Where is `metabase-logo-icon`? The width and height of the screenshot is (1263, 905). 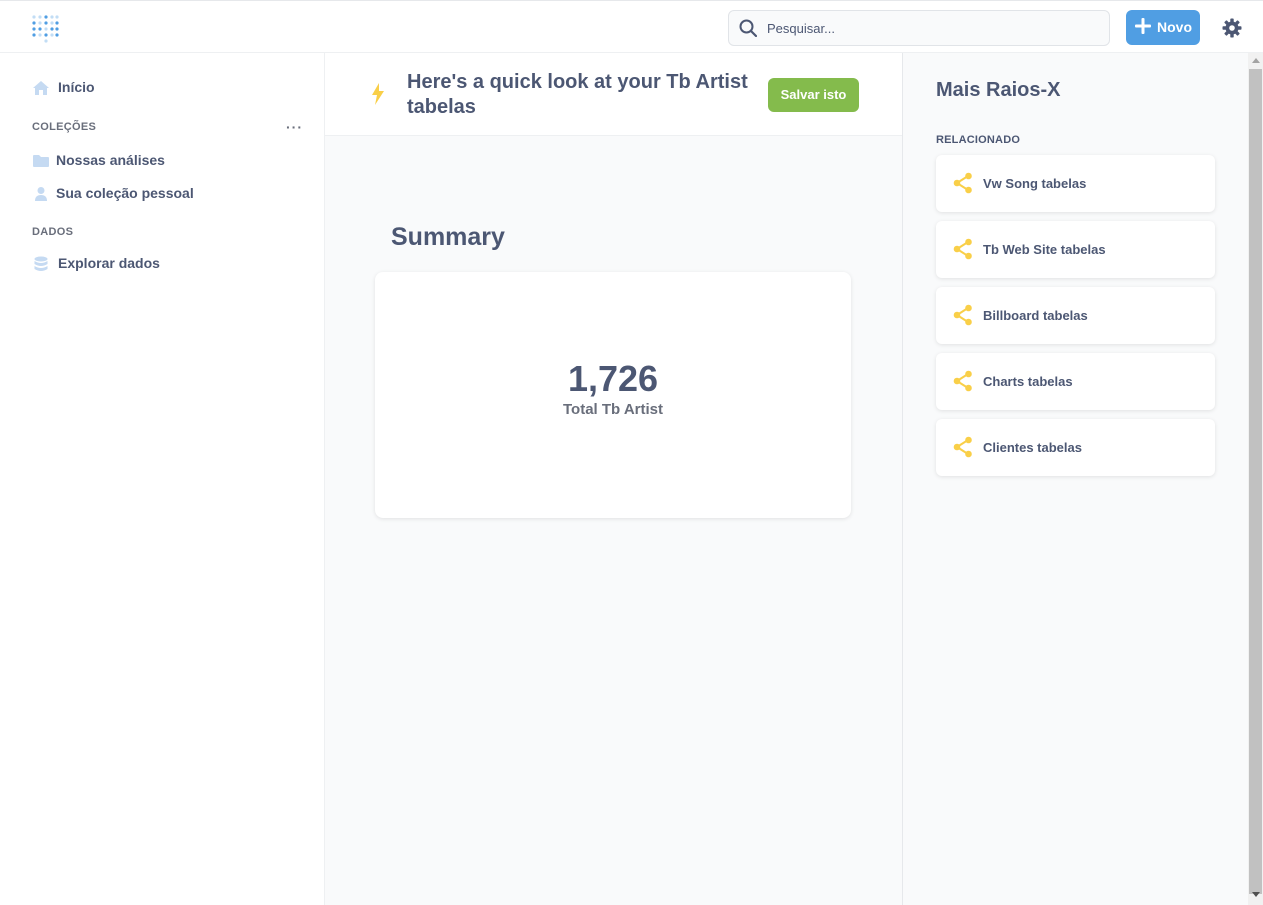 metabase-logo-icon is located at coordinates (45, 28).